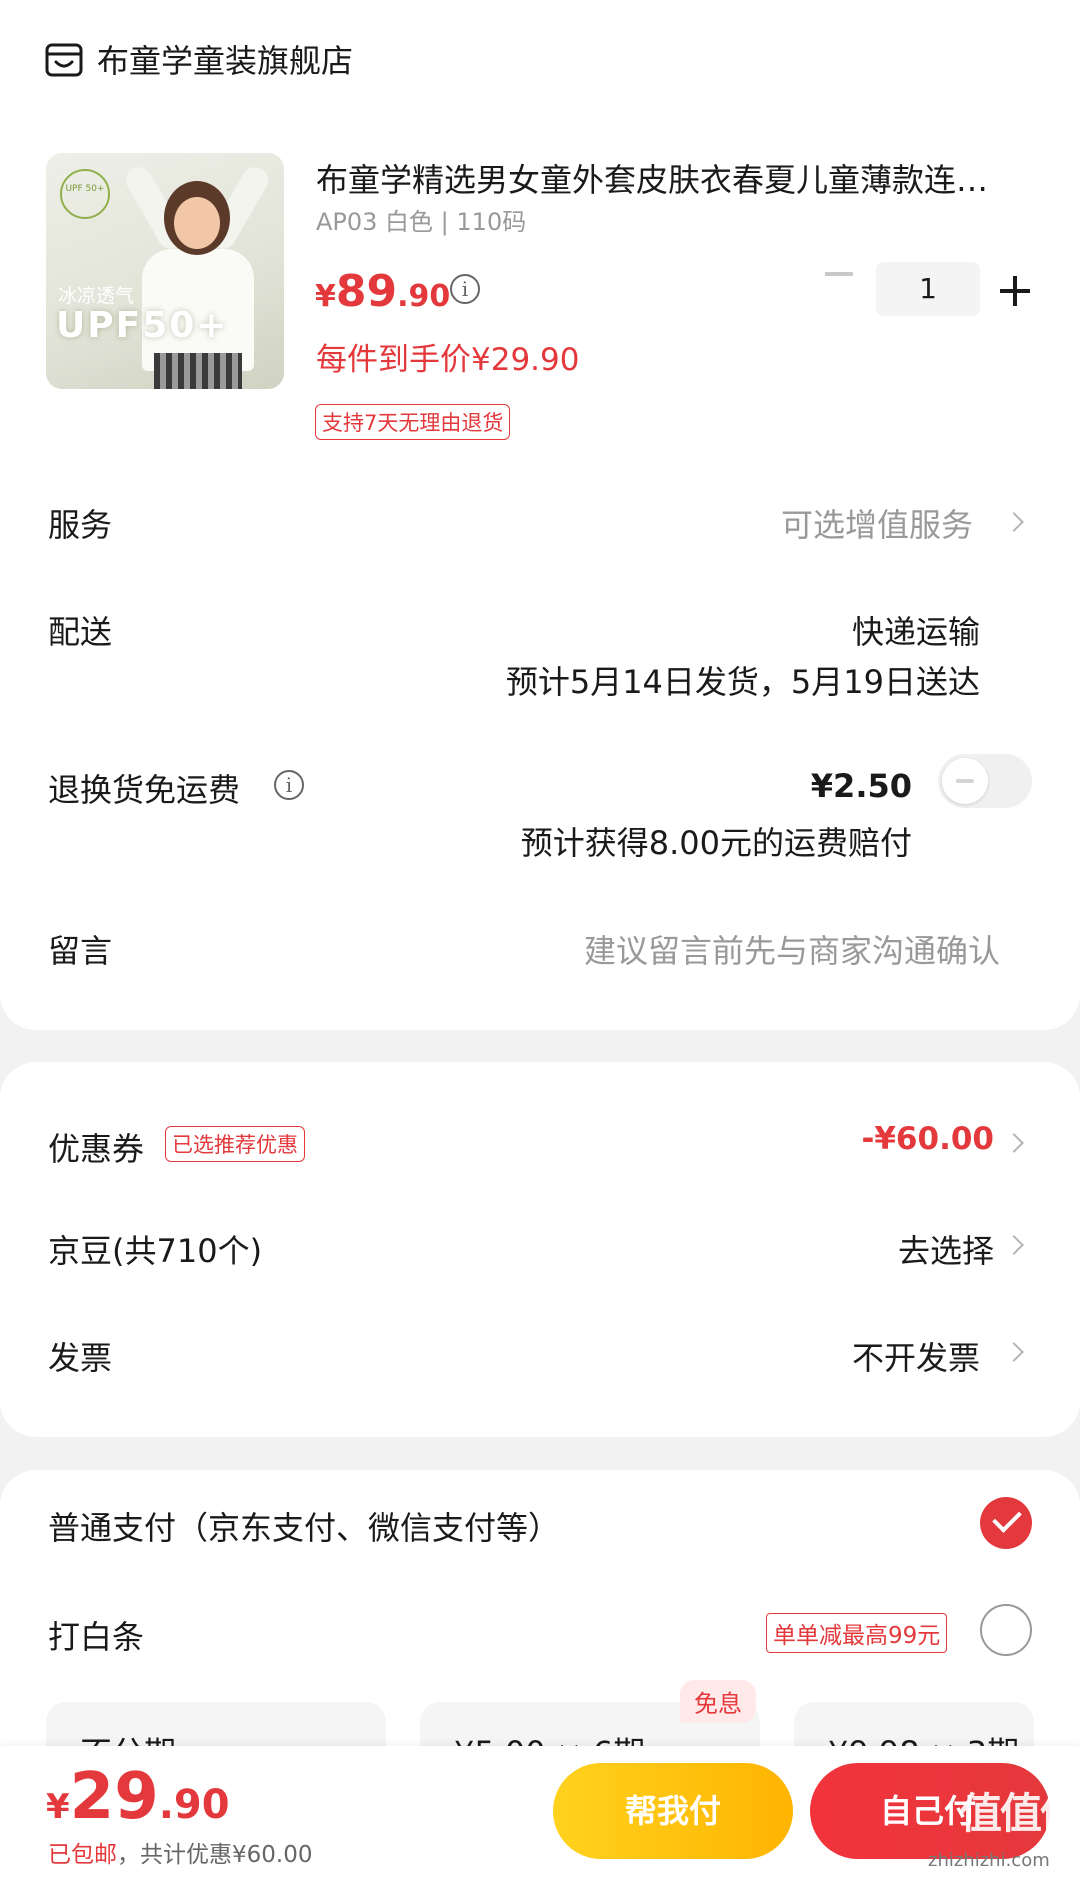 The image size is (1080, 1878). I want to click on coupon-tag: 已选推荐优惠, so click(235, 1144).